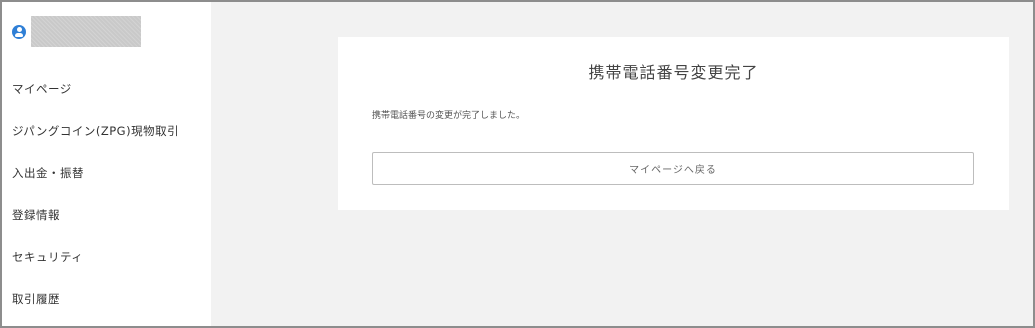 The image size is (1035, 328). What do you see at coordinates (95, 222) in the screenshot?
I see `sidebar-item-registration-info: 登録情報` at bounding box center [95, 222].